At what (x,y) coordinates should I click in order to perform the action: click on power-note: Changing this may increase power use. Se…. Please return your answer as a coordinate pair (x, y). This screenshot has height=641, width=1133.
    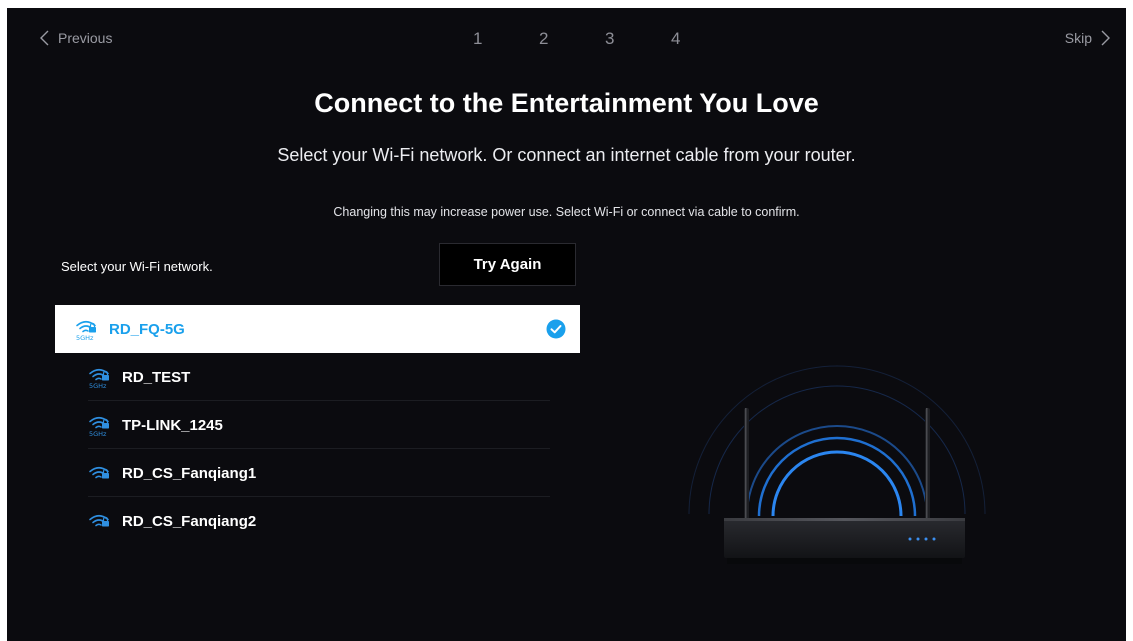
    Looking at the image, I should click on (566, 212).